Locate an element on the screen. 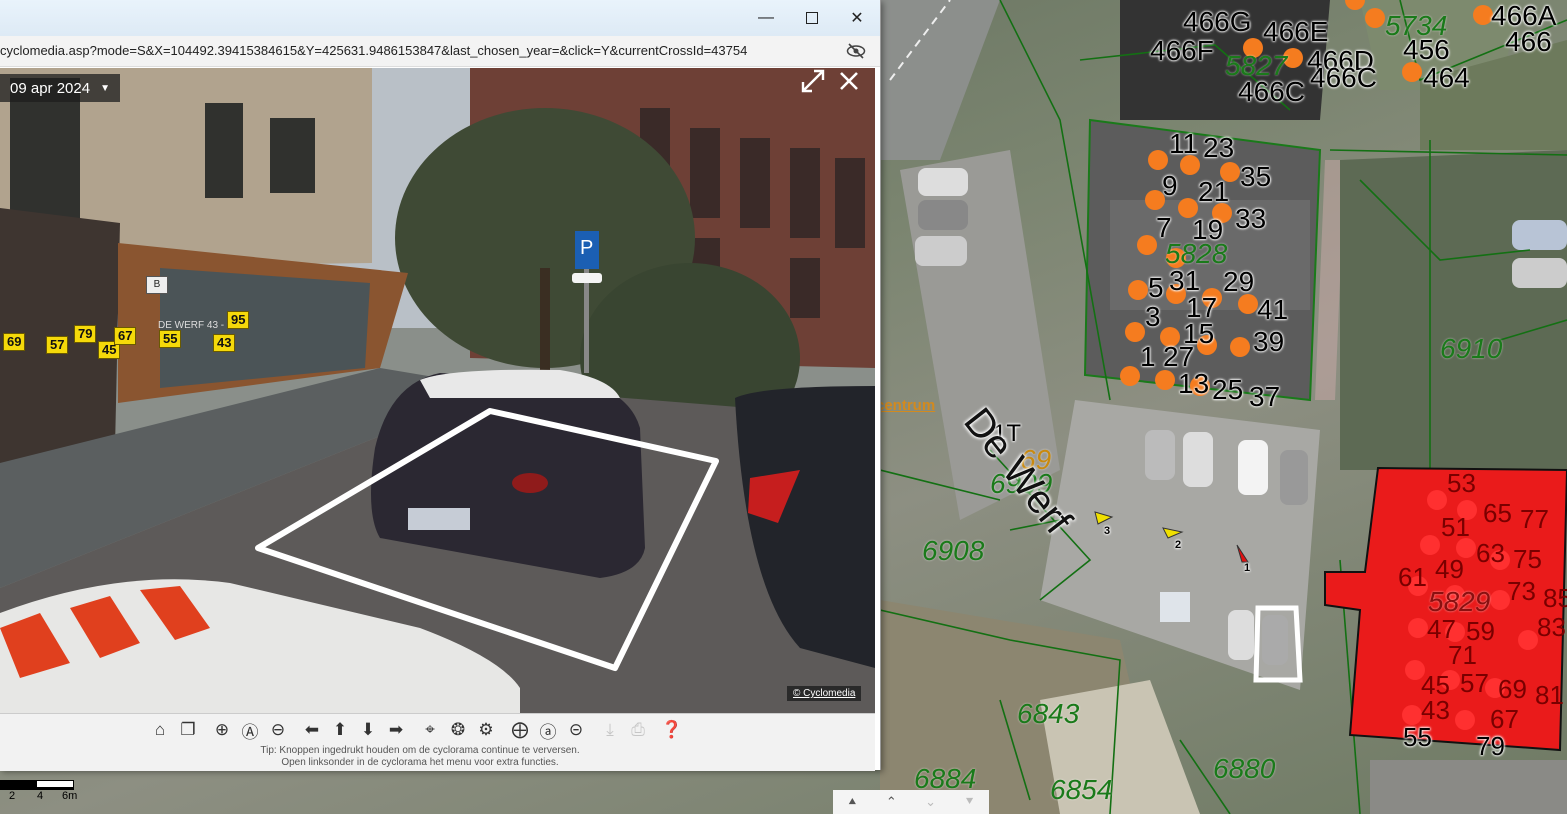 This screenshot has width=1567, height=814. house-number-marker: 67 is located at coordinates (125, 336).